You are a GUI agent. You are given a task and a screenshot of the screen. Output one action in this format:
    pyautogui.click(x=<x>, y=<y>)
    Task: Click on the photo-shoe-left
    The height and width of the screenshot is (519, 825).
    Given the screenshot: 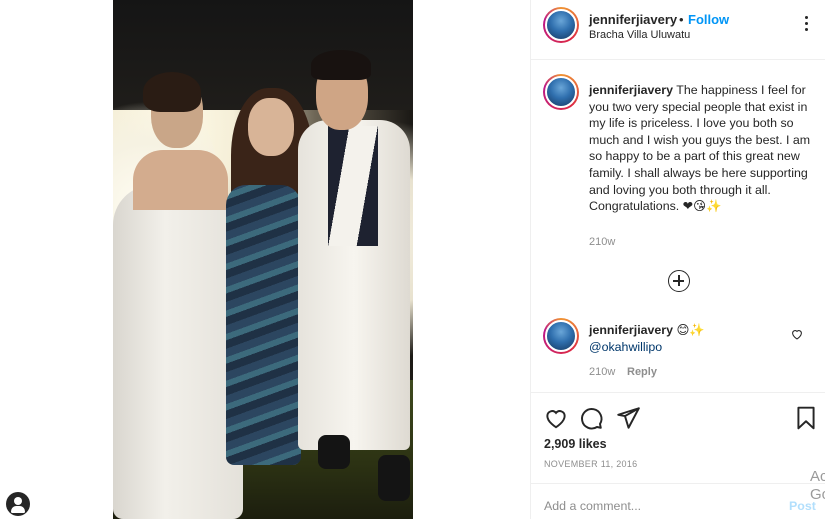 What is the action you would take?
    pyautogui.click(x=334, y=452)
    